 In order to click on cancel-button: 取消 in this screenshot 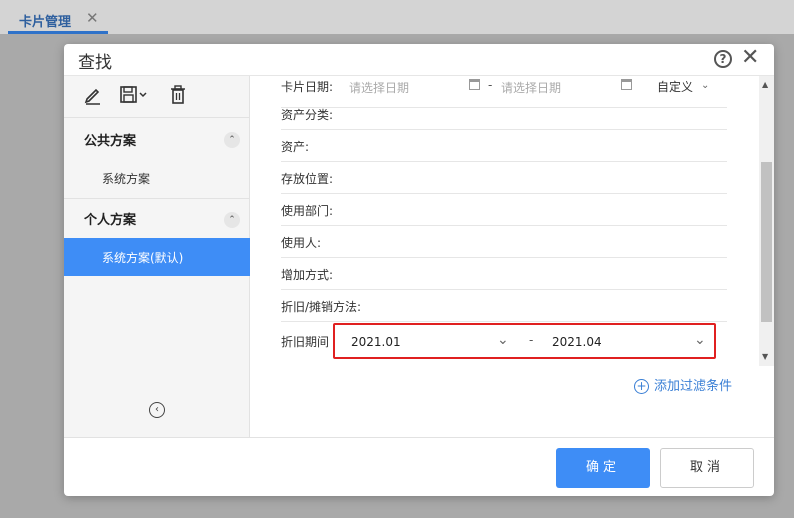, I will do `click(707, 468)`.